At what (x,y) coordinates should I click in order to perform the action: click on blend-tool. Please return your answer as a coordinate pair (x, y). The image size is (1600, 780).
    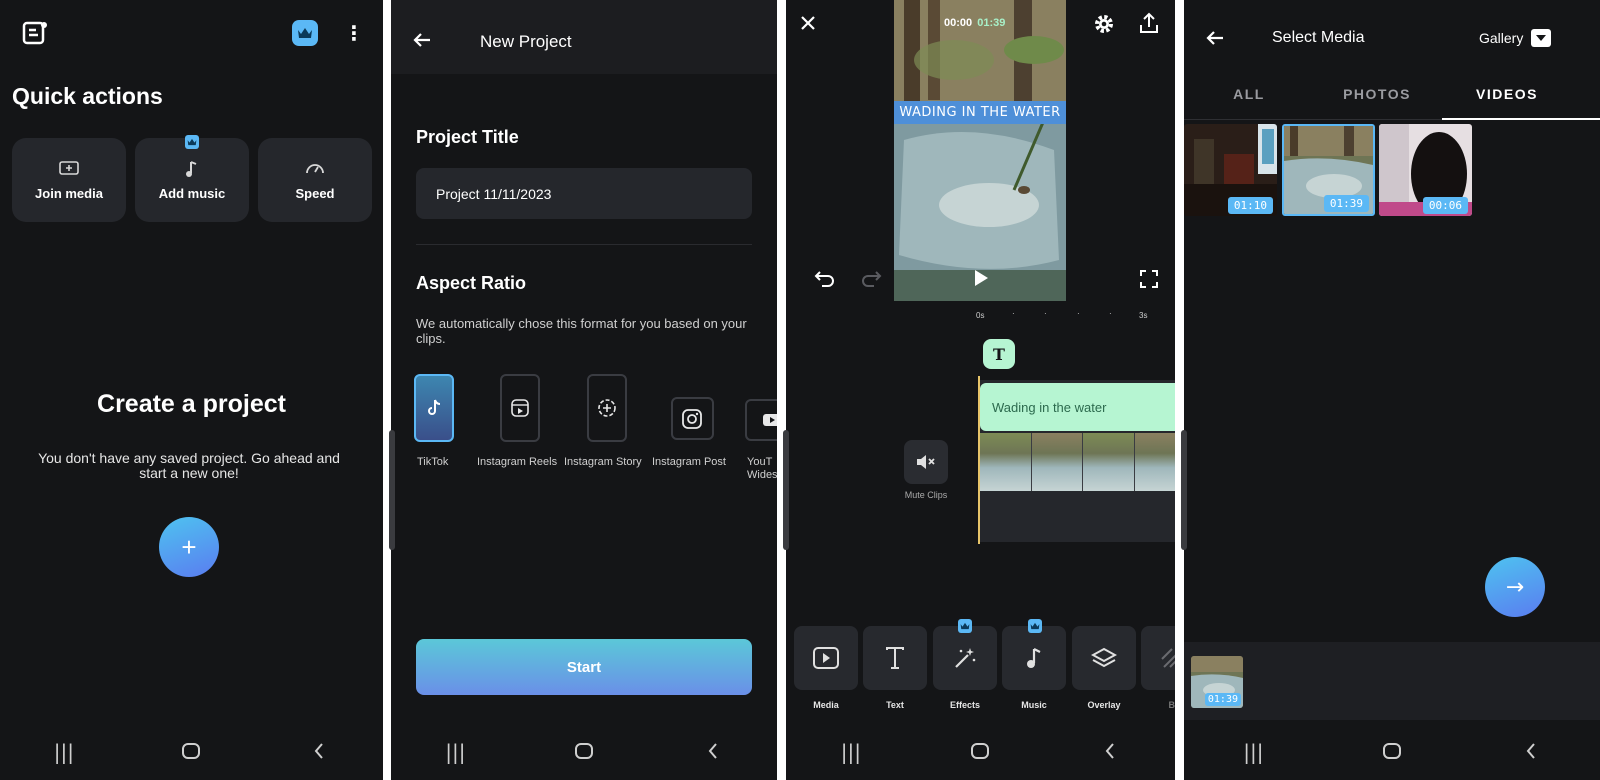
    Looking at the image, I should click on (1158, 658).